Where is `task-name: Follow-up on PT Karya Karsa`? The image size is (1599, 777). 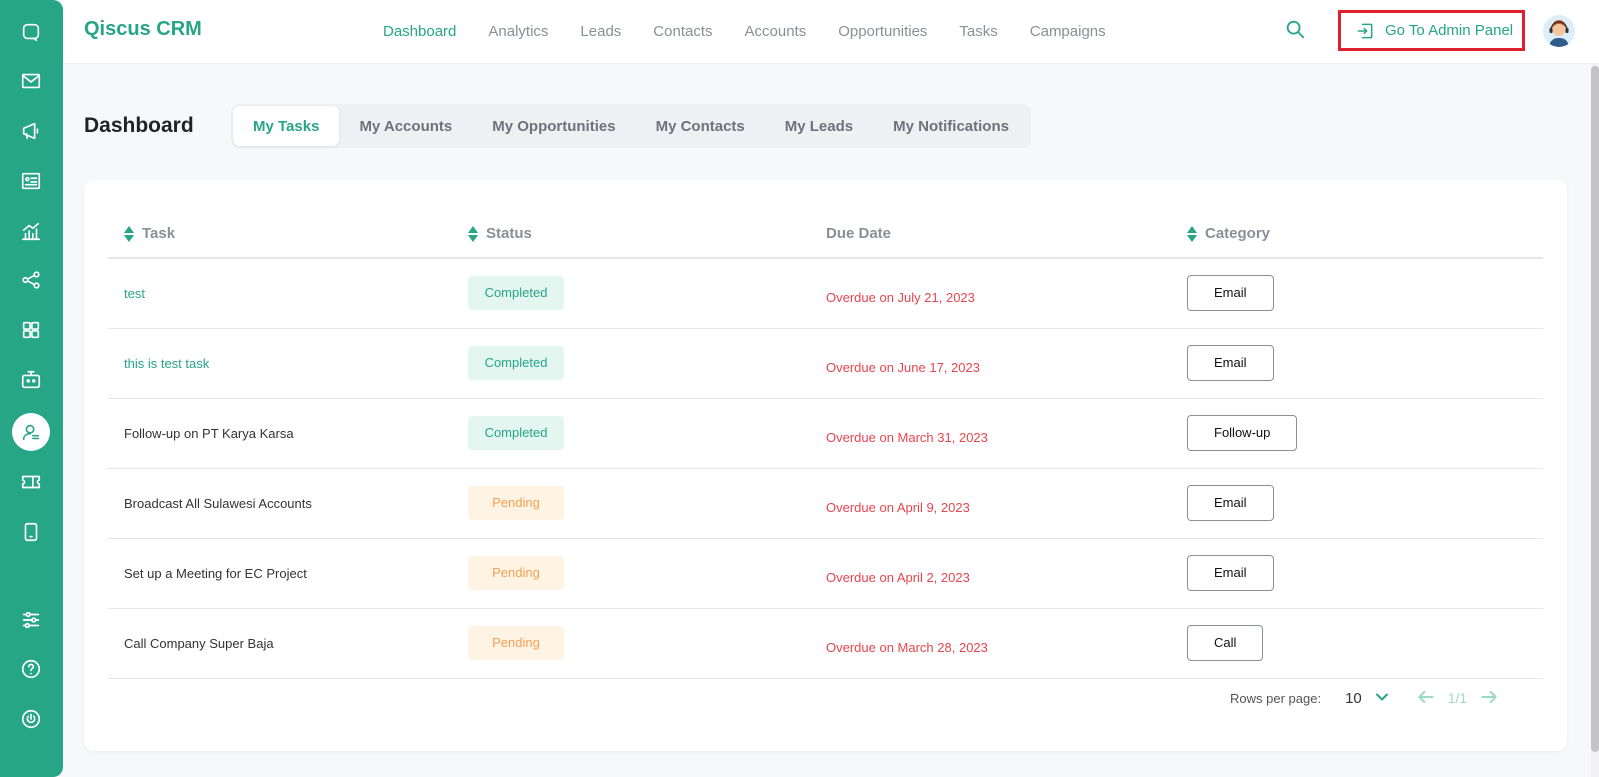 task-name: Follow-up on PT Karya Karsa is located at coordinates (209, 433).